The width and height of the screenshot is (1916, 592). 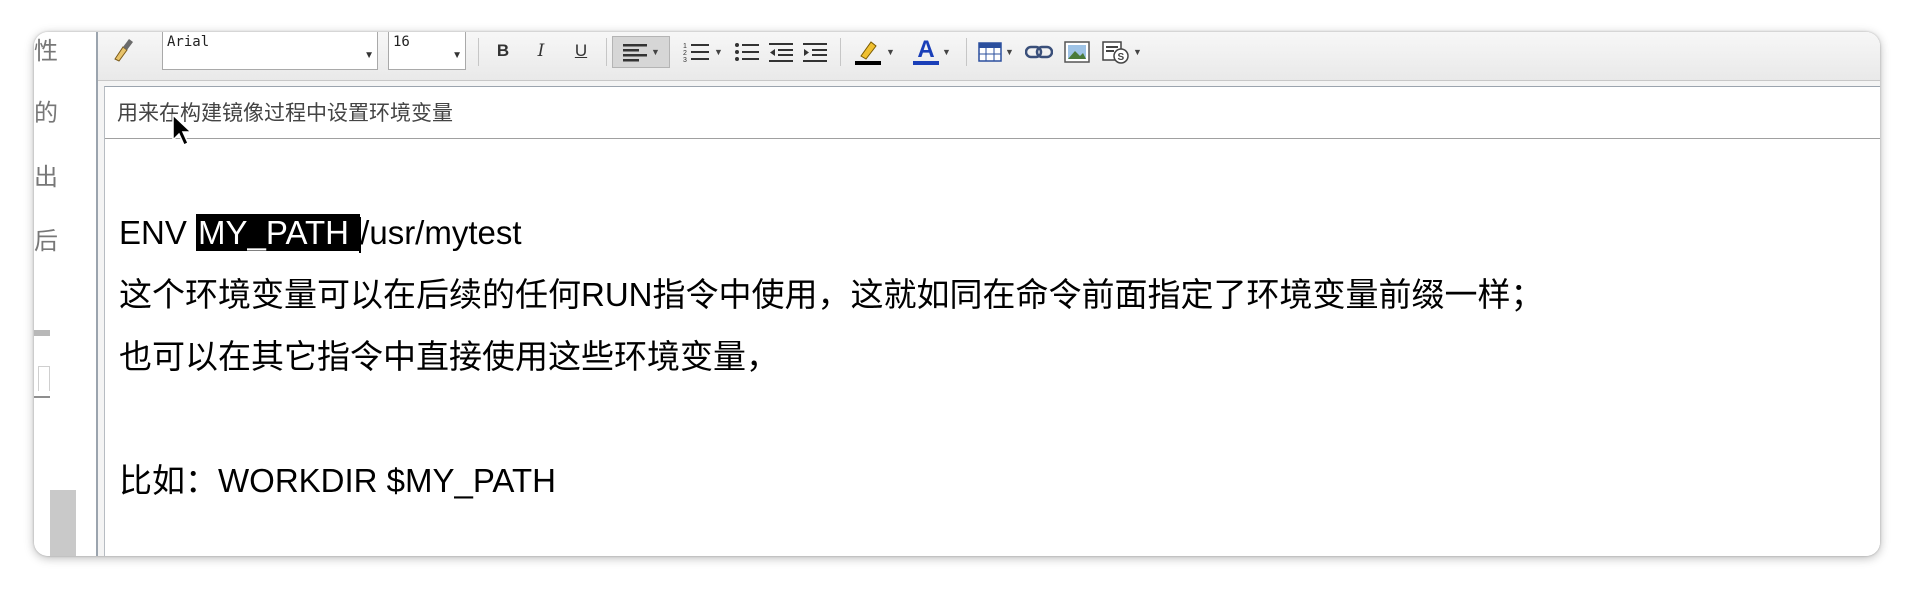 What do you see at coordinates (868, 53) in the screenshot?
I see `highlighter-icon` at bounding box center [868, 53].